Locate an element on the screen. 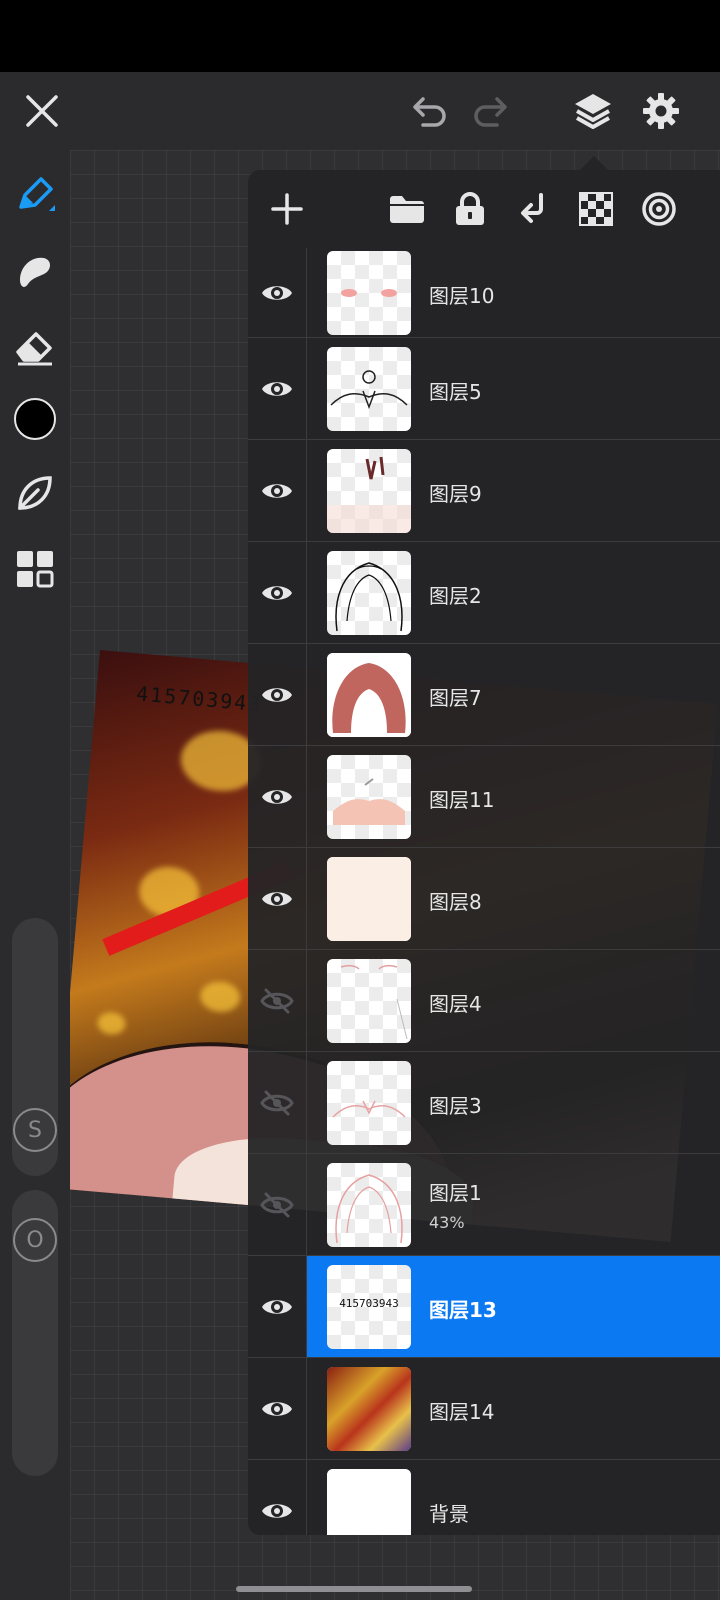 The image size is (720, 1600). layer-row: 图层2 is located at coordinates (484, 593).